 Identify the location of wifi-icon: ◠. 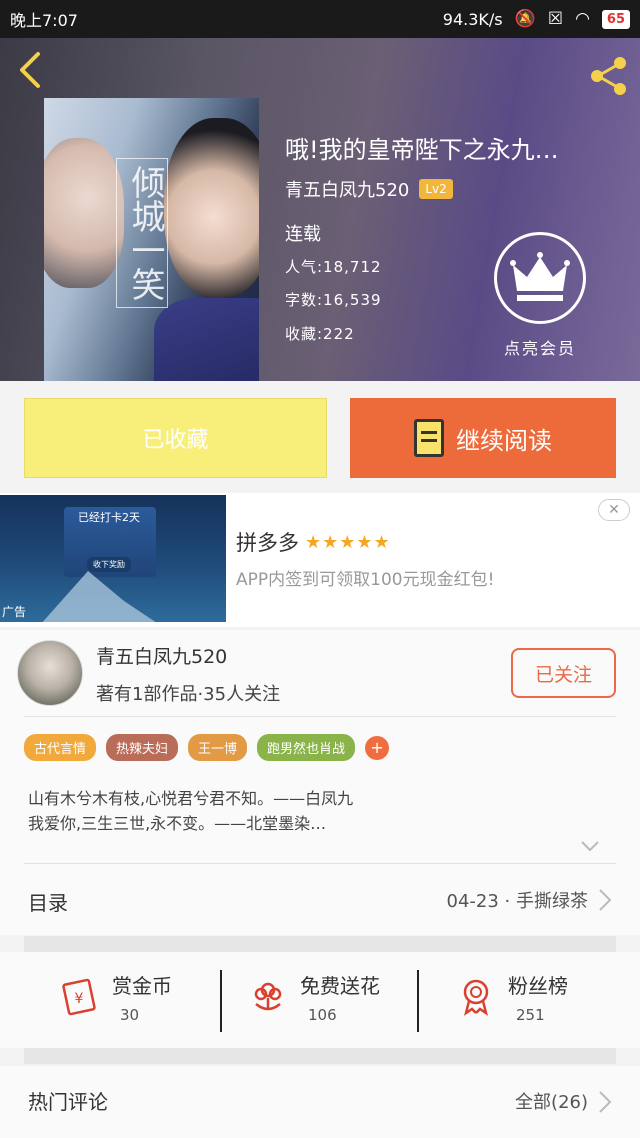
(582, 19).